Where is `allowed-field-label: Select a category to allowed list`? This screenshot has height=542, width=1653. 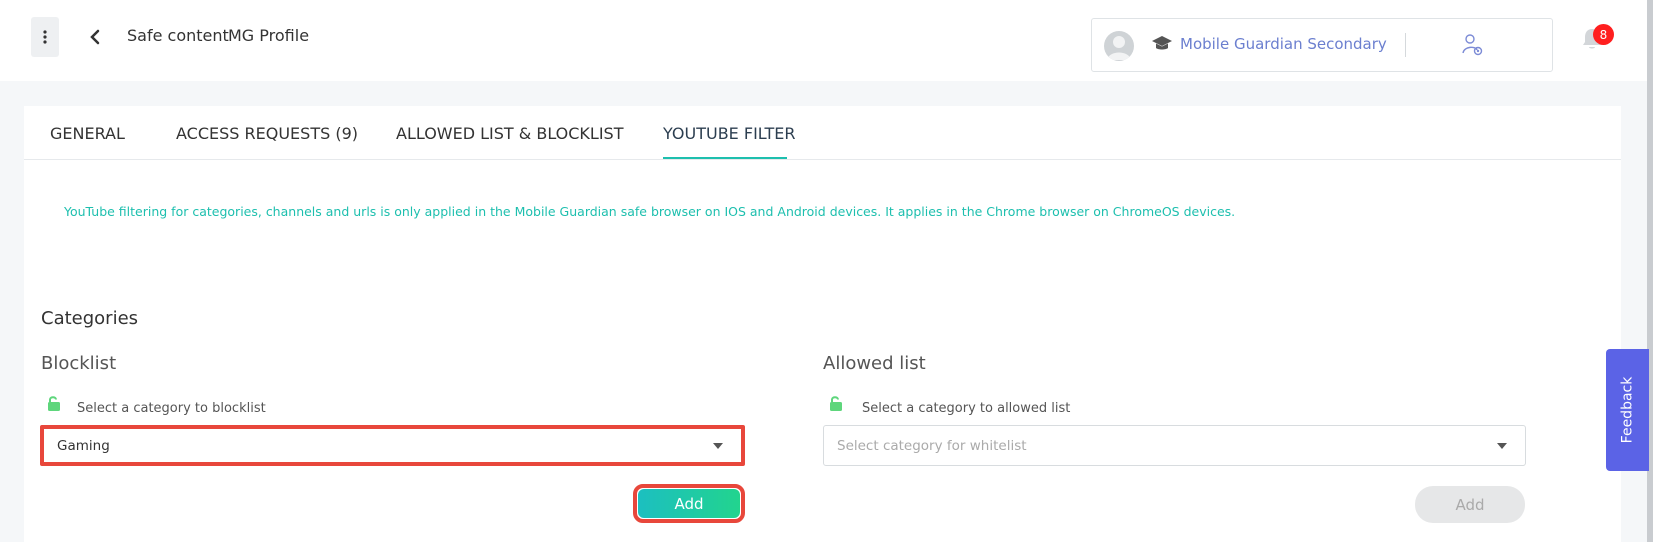
allowed-field-label: Select a category to allowed list is located at coordinates (966, 408).